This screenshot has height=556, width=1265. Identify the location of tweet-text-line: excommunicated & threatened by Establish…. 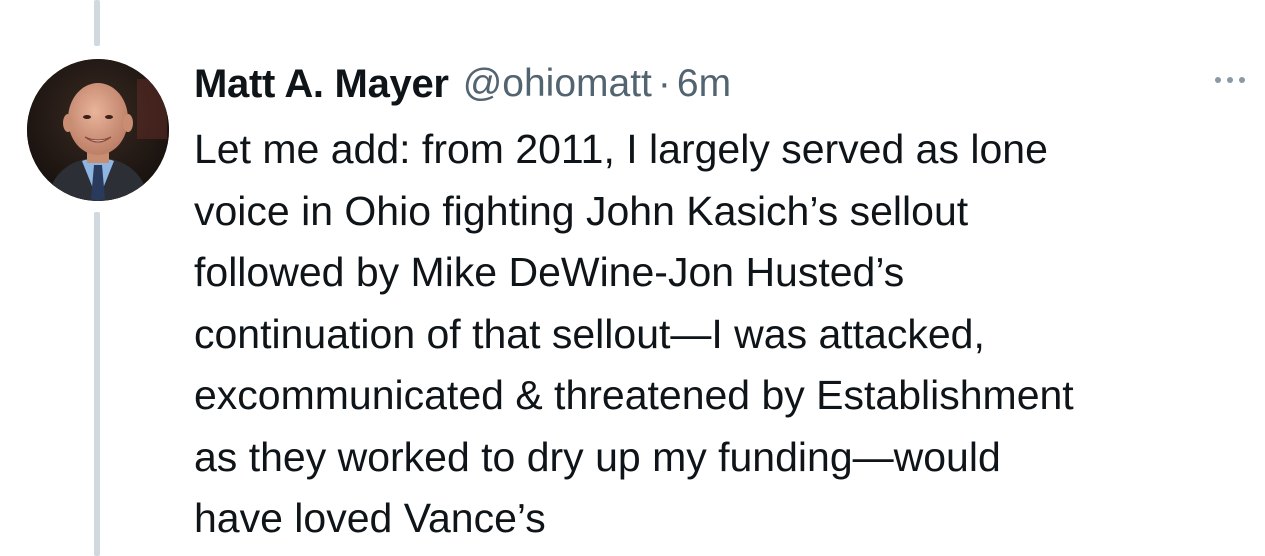
(634, 395).